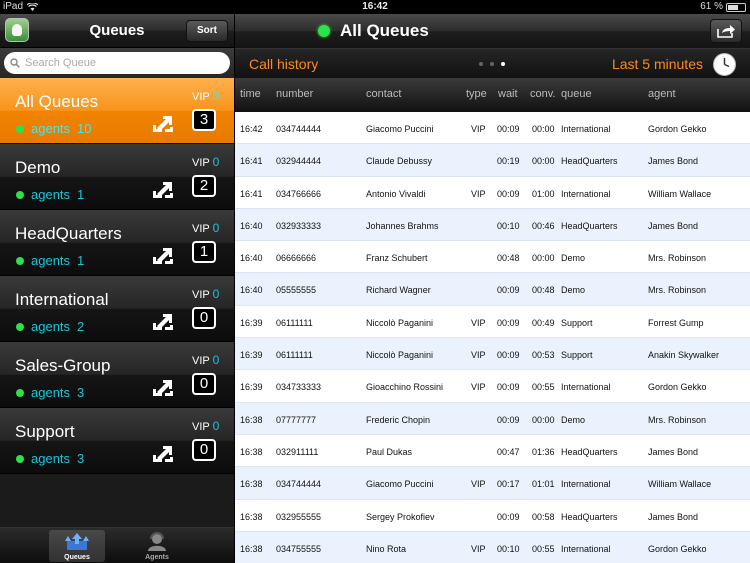  Describe the element at coordinates (736, 7) in the screenshot. I see `battery-icon` at that location.